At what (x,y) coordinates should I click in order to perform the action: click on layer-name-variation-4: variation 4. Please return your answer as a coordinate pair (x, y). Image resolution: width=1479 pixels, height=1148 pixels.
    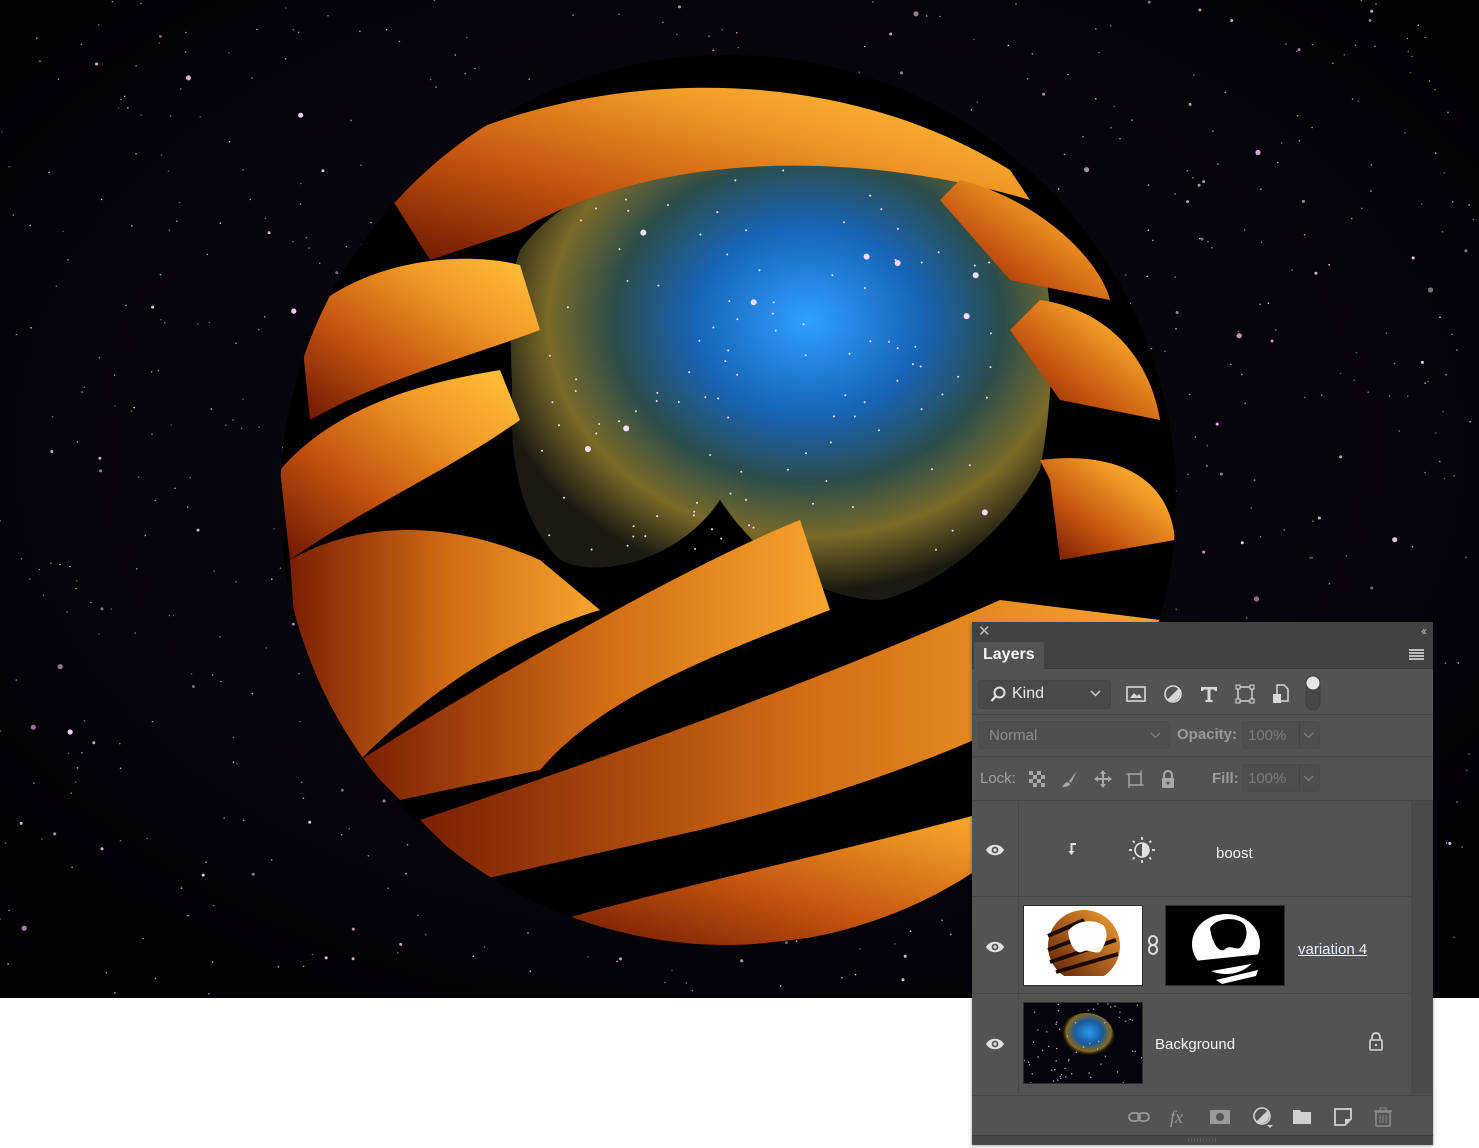
    Looking at the image, I should click on (1332, 949).